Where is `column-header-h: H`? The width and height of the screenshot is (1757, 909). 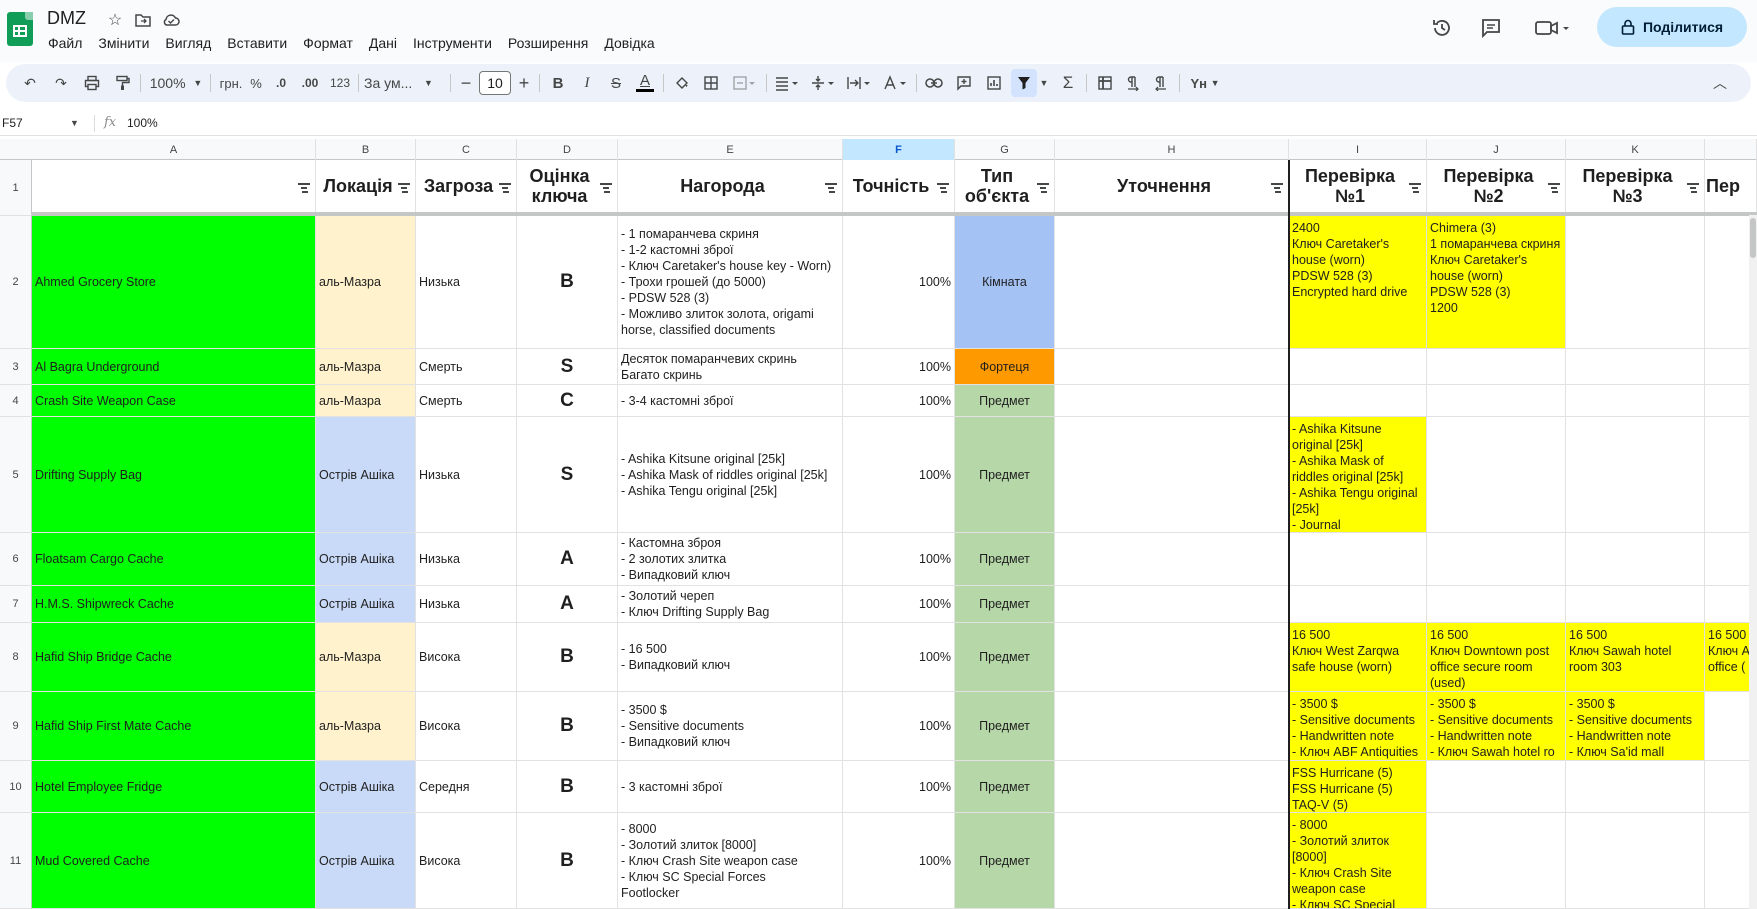 column-header-h: H is located at coordinates (1172, 149).